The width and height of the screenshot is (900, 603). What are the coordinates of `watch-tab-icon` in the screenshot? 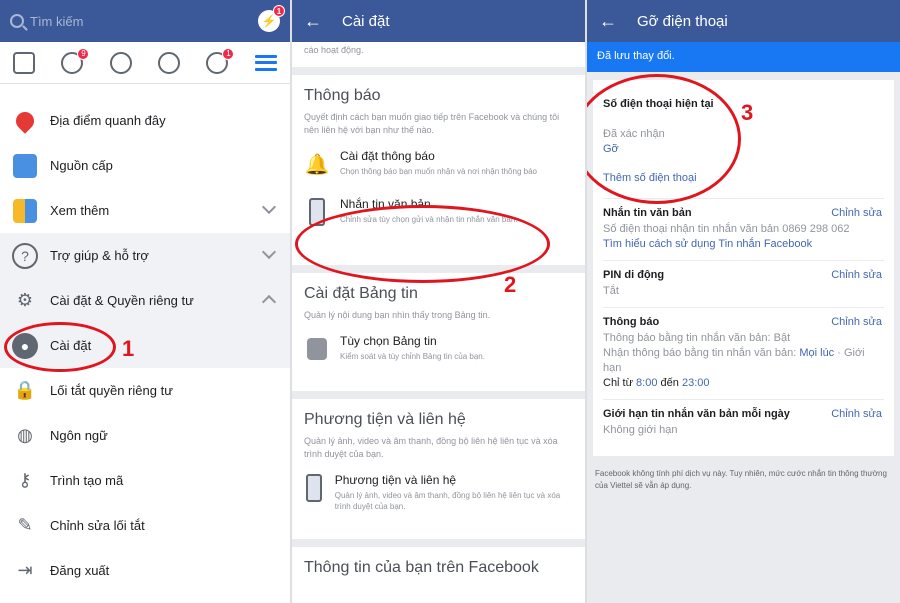 It's located at (169, 62).